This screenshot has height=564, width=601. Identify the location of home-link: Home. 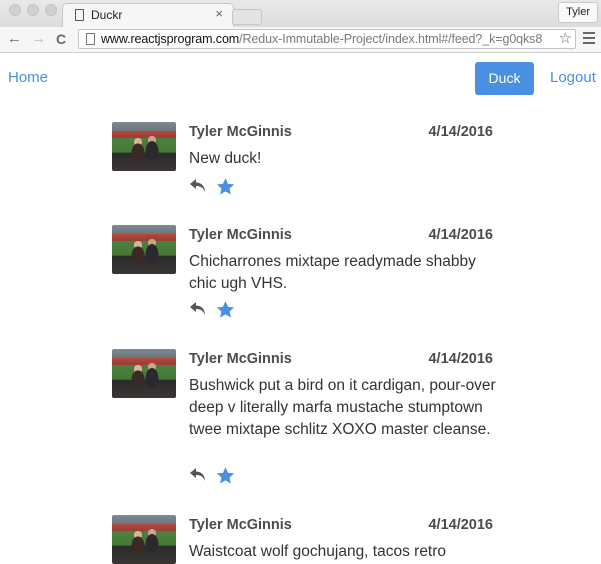
(28, 77).